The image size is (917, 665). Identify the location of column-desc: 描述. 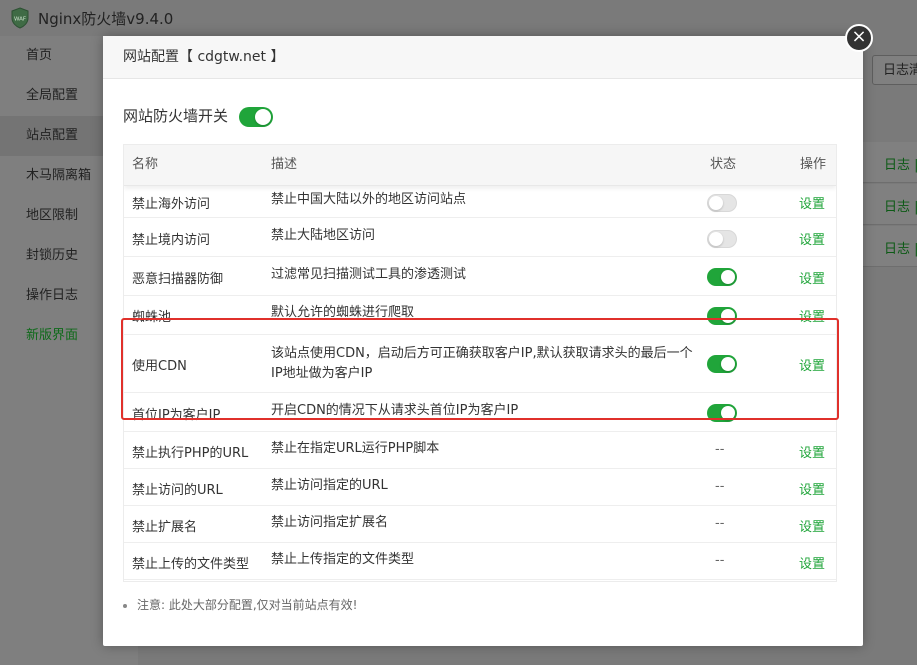
(284, 164).